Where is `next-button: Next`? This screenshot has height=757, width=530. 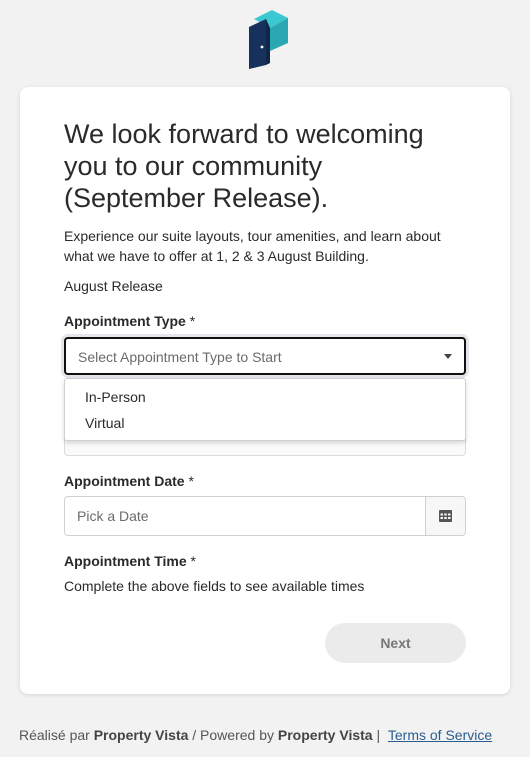 next-button: Next is located at coordinates (395, 643).